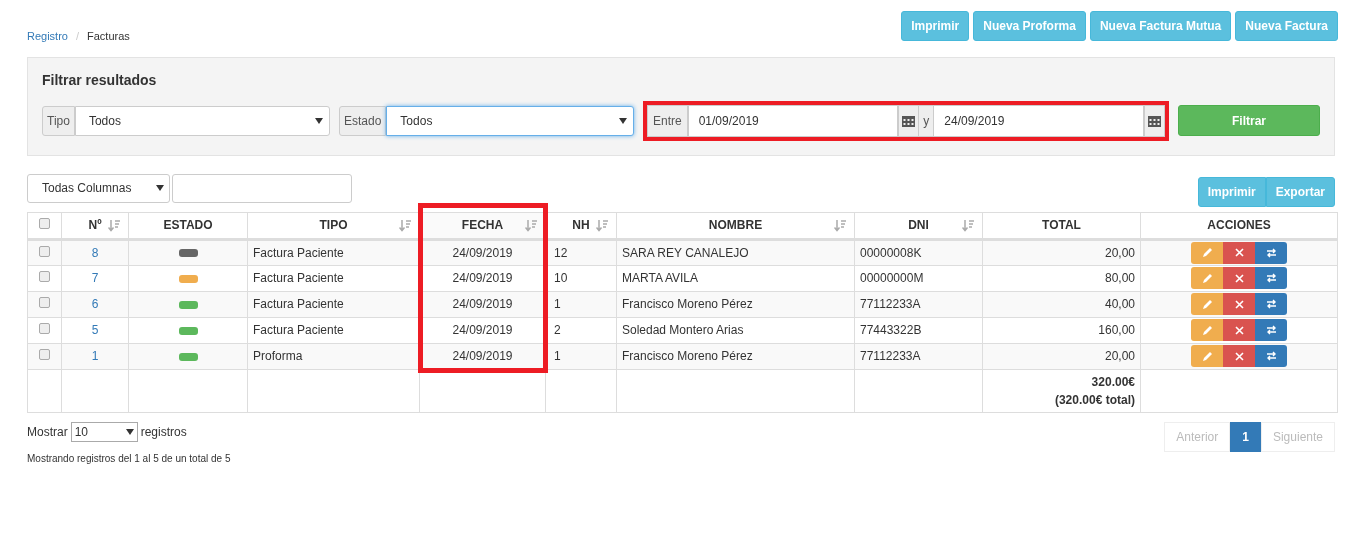 This screenshot has width=1362, height=535. What do you see at coordinates (735, 278) in the screenshot?
I see `table-cell: MARTA AVILA` at bounding box center [735, 278].